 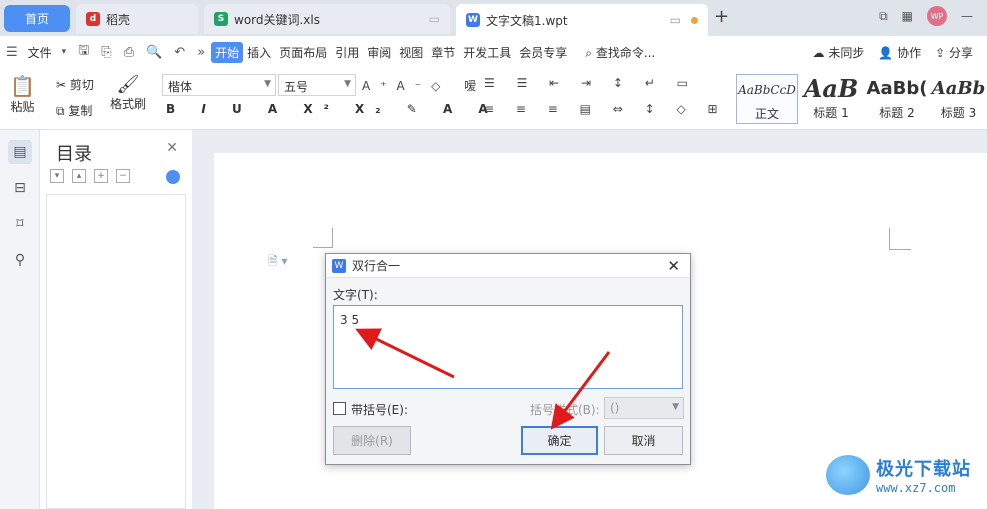 I want to click on print-icon: ⎙, so click(x=129, y=52).